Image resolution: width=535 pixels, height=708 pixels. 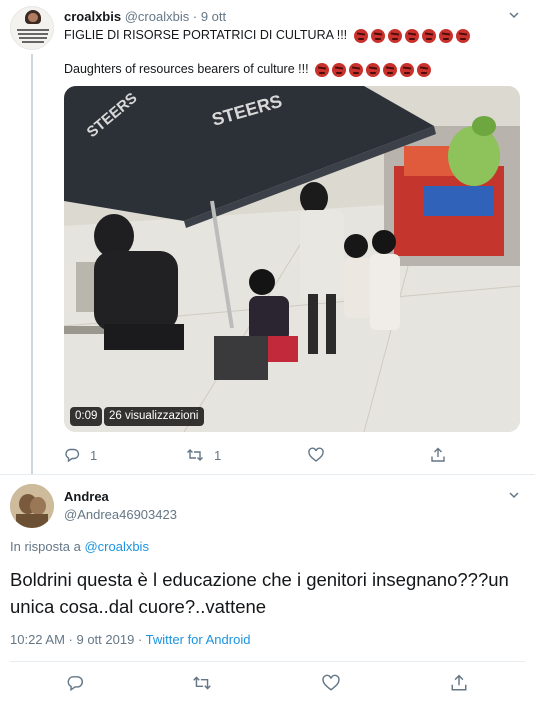 What do you see at coordinates (154, 416) in the screenshot?
I see `video-views: 26 visualizzazioni` at bounding box center [154, 416].